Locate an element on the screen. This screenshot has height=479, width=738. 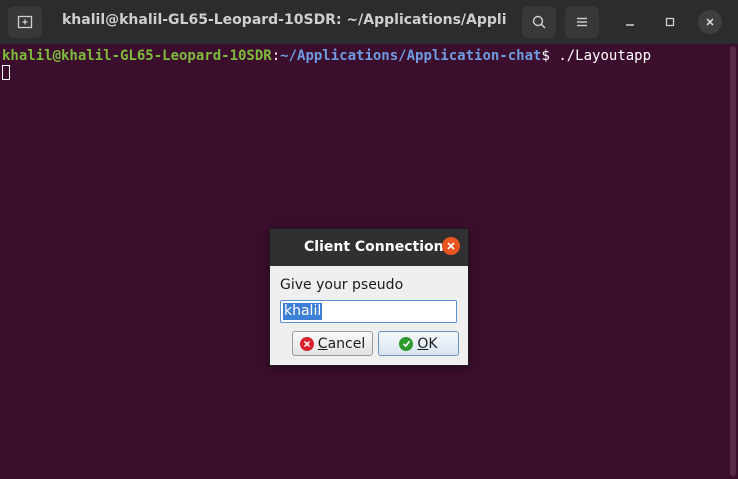
menu-button is located at coordinates (582, 22).